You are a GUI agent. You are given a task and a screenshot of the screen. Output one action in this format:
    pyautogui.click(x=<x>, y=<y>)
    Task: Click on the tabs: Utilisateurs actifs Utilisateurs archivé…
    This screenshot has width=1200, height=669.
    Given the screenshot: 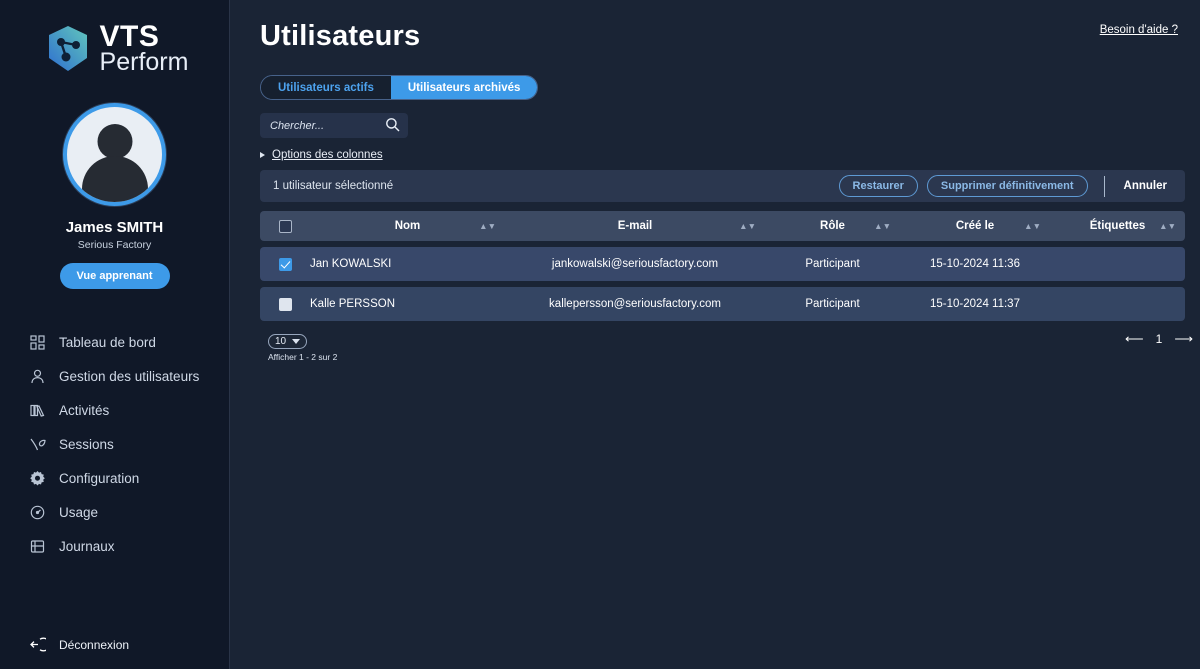 What is the action you would take?
    pyautogui.click(x=399, y=87)
    